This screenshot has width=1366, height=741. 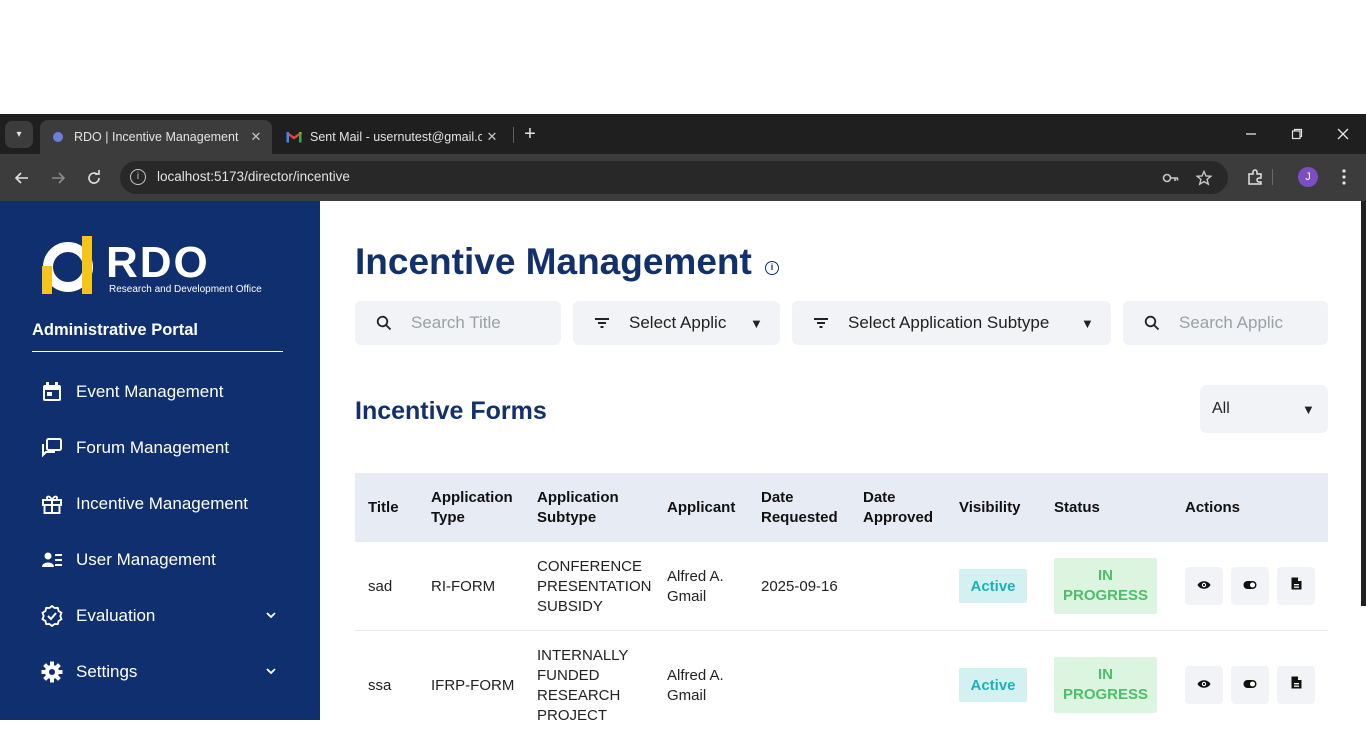 I want to click on column-header: Visibility, so click(x=1004, y=507).